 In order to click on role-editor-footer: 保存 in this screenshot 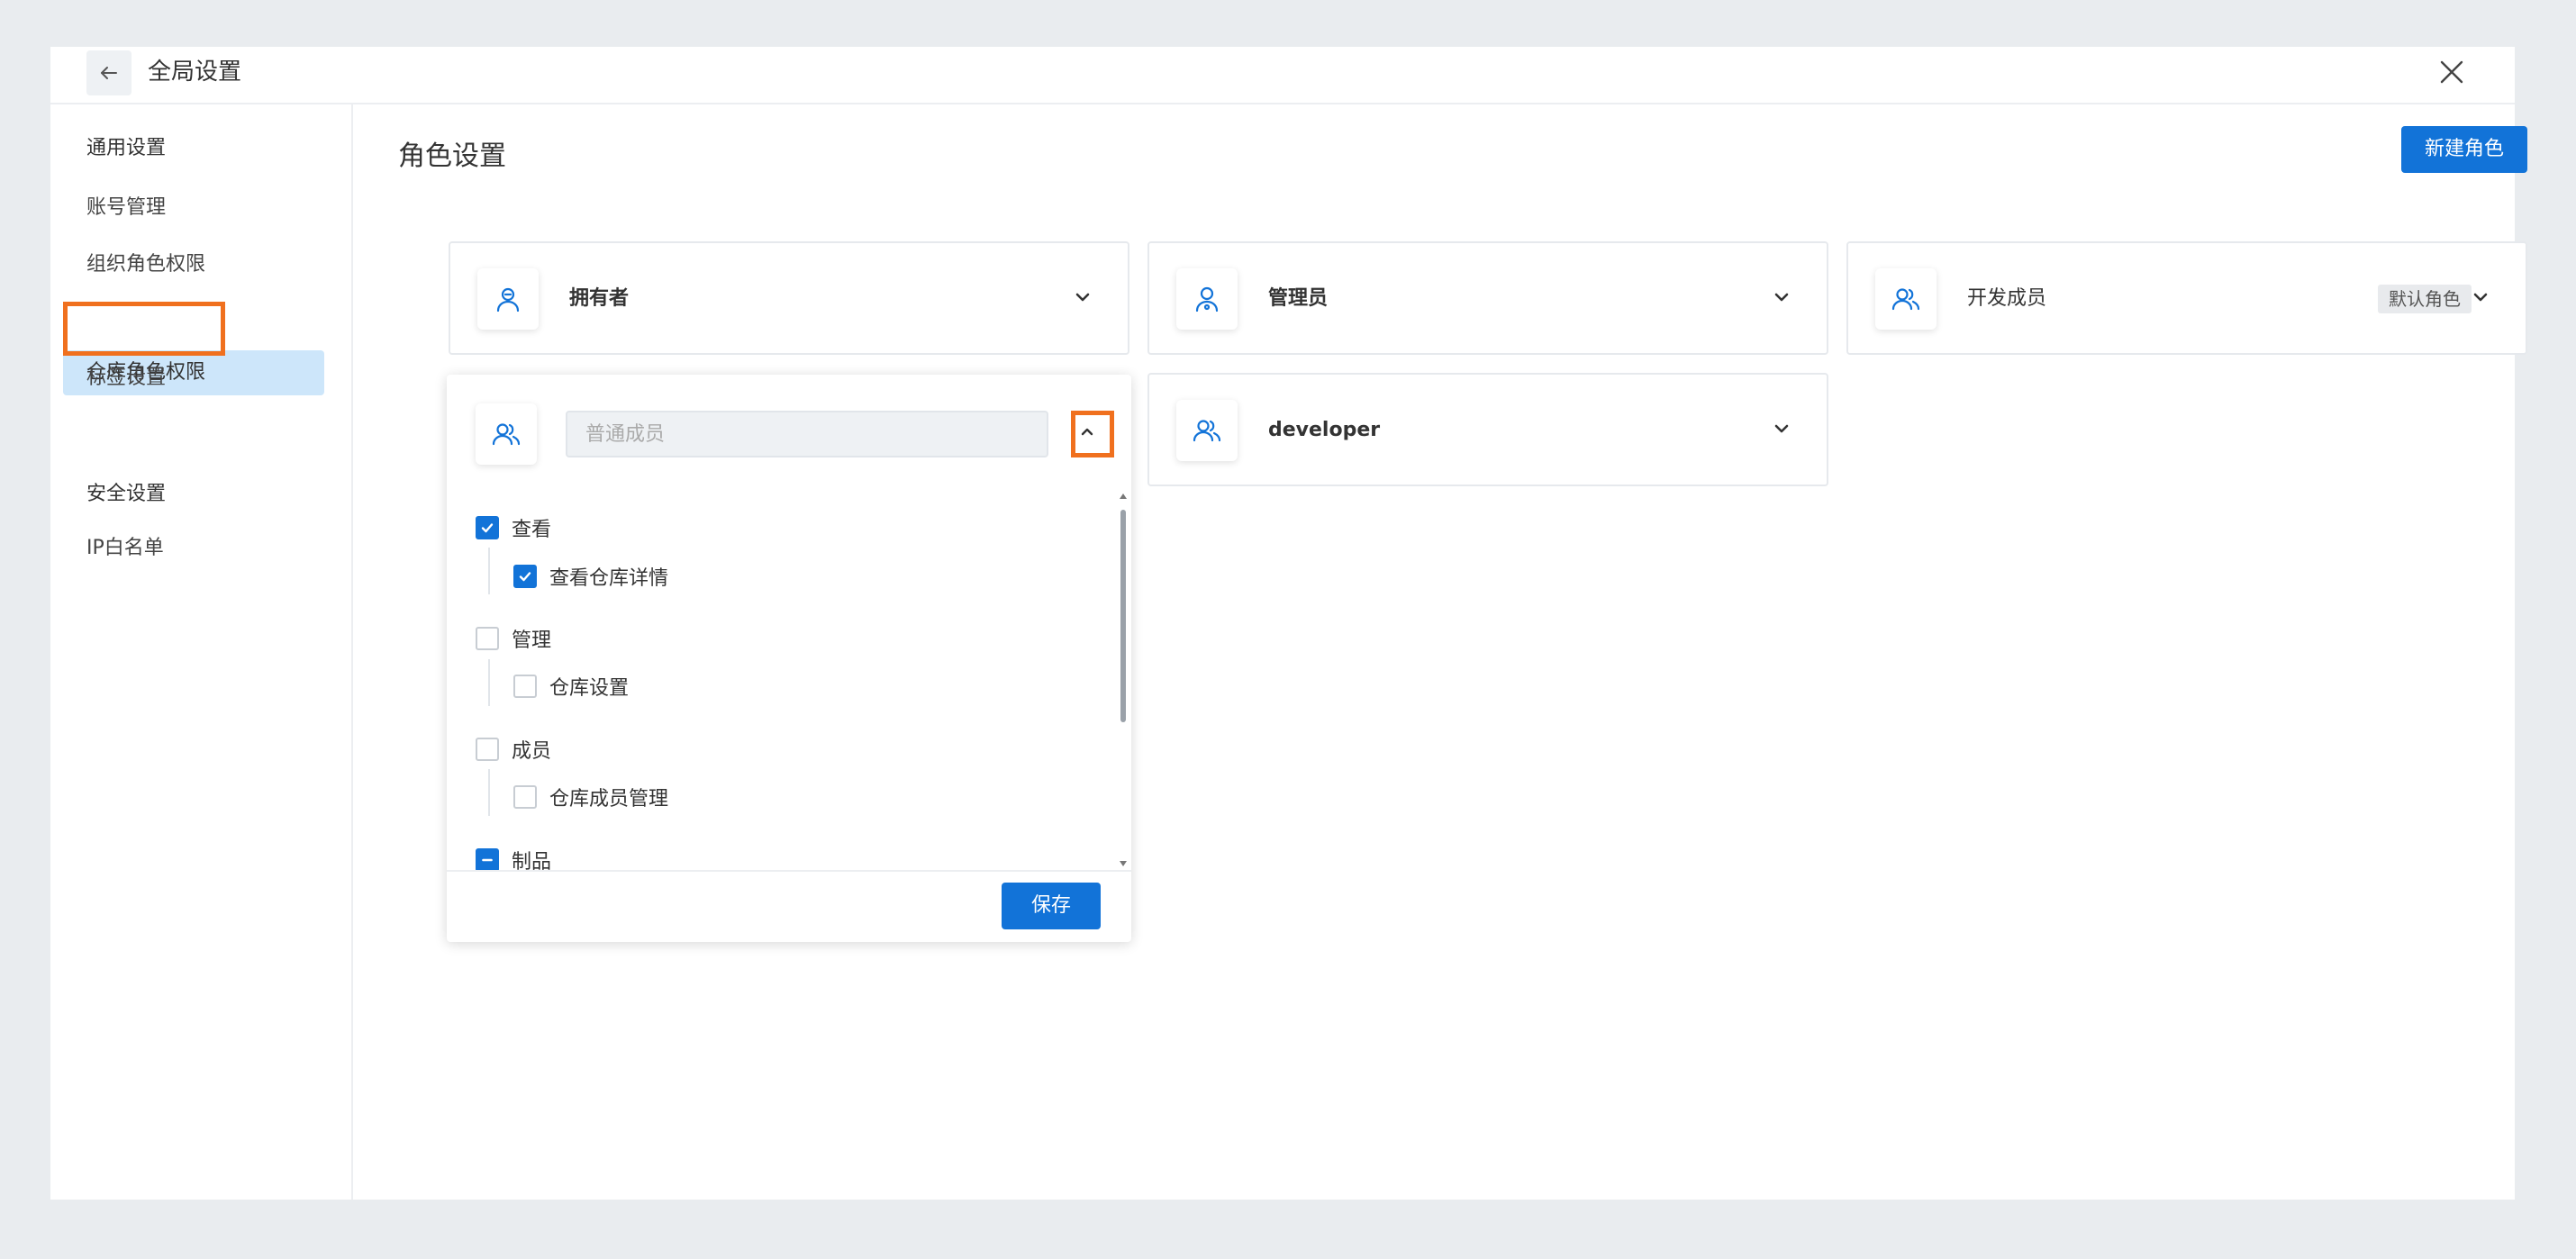, I will do `click(789, 906)`.